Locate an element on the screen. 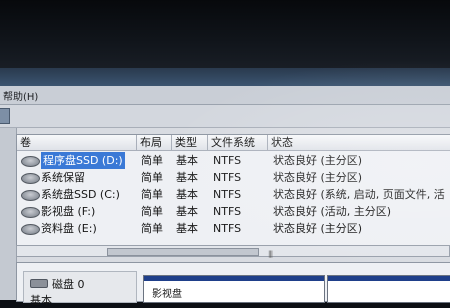 This screenshot has width=450, height=308. column-header-filesystem: 文件系统 is located at coordinates (238, 143).